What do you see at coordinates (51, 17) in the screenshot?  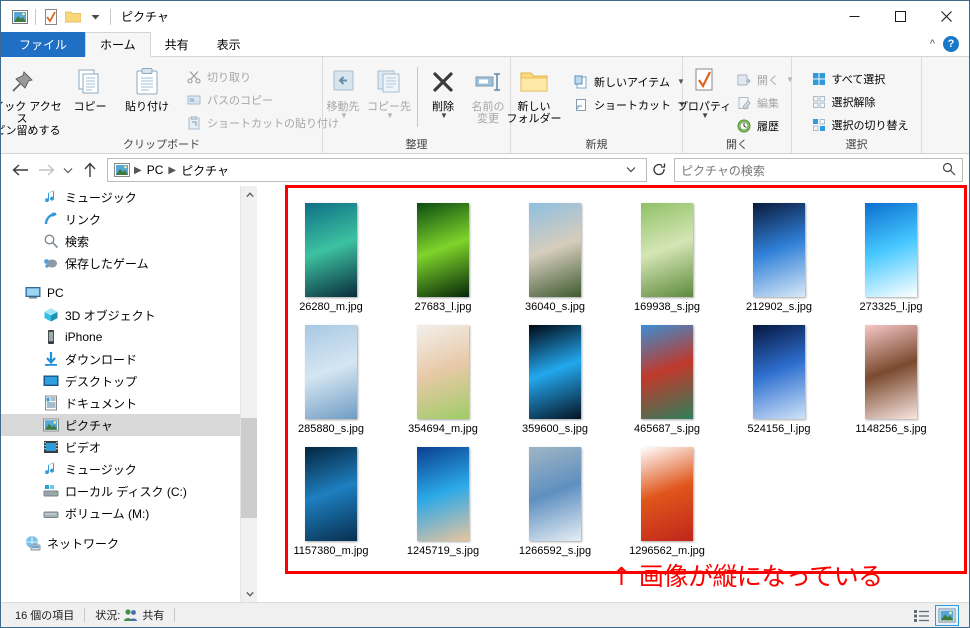 I see `properties-icon` at bounding box center [51, 17].